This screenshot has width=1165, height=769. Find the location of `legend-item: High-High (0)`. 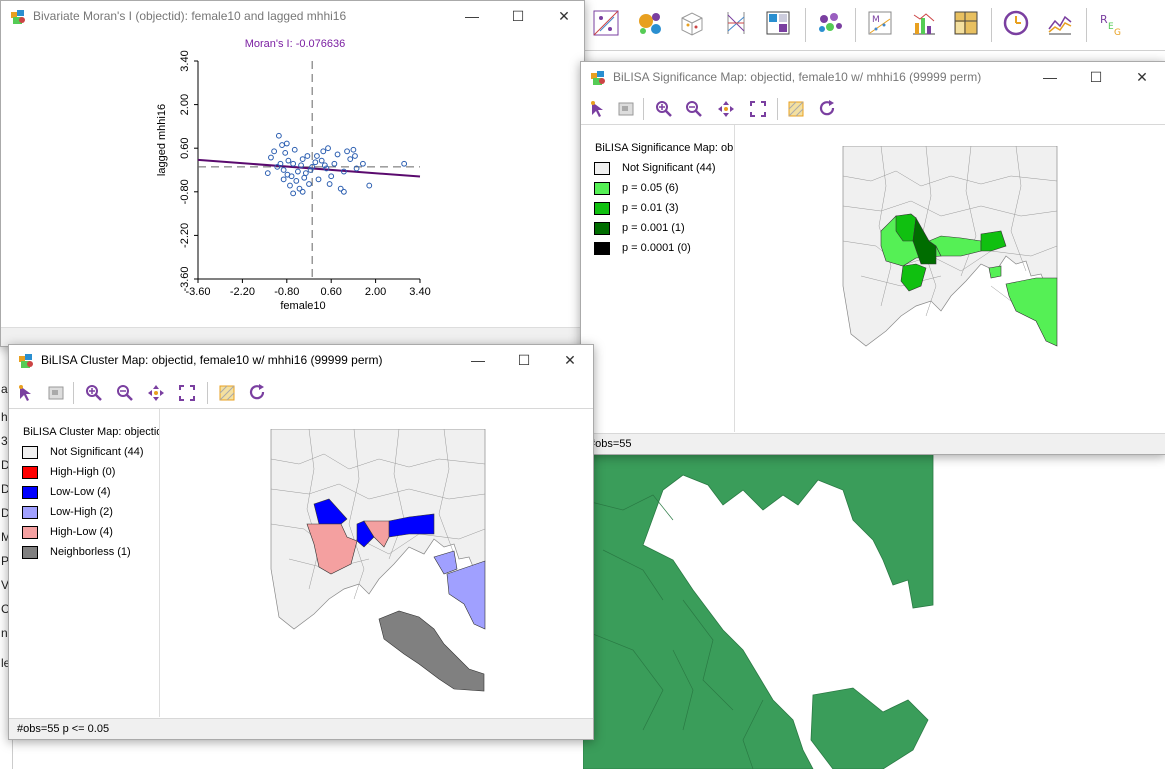

legend-item: High-High (0) is located at coordinates (68, 472).